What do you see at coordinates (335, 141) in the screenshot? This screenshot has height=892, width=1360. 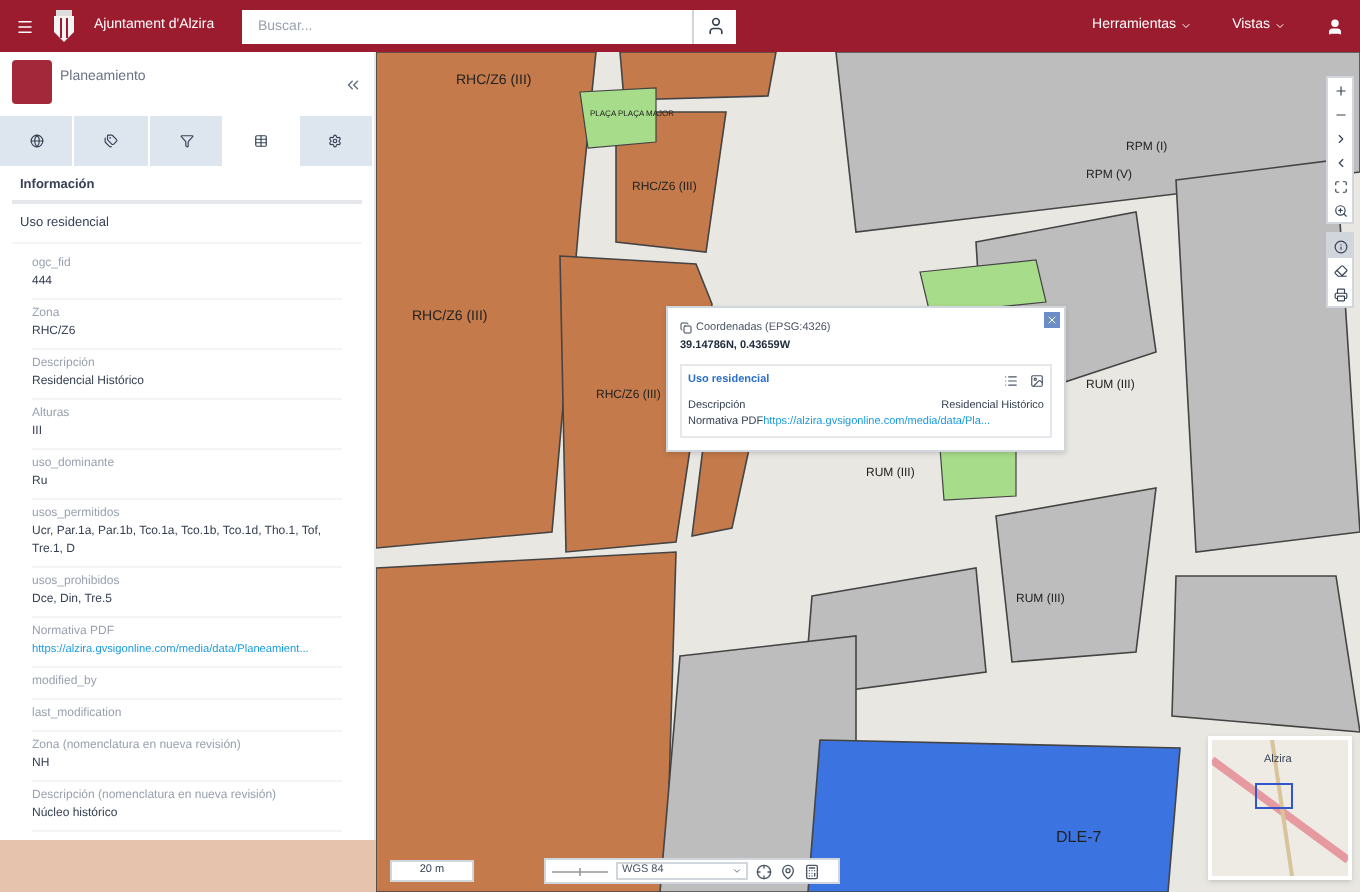 I see `settings-icon` at bounding box center [335, 141].